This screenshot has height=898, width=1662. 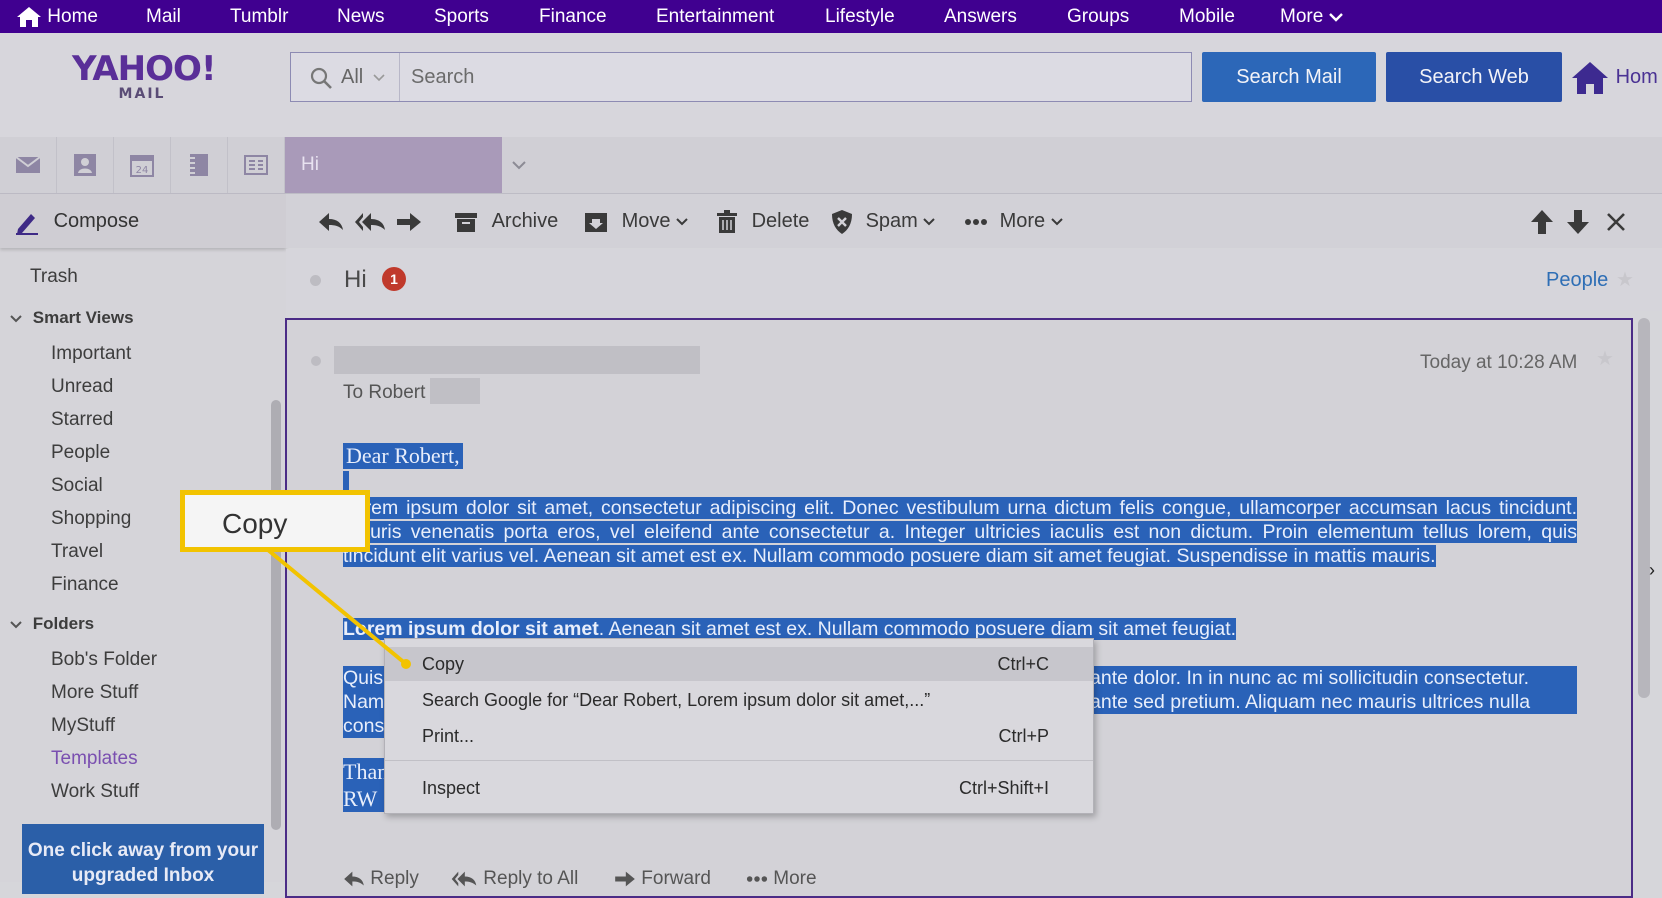 I want to click on callout-pointer-line, so click(x=338, y=608).